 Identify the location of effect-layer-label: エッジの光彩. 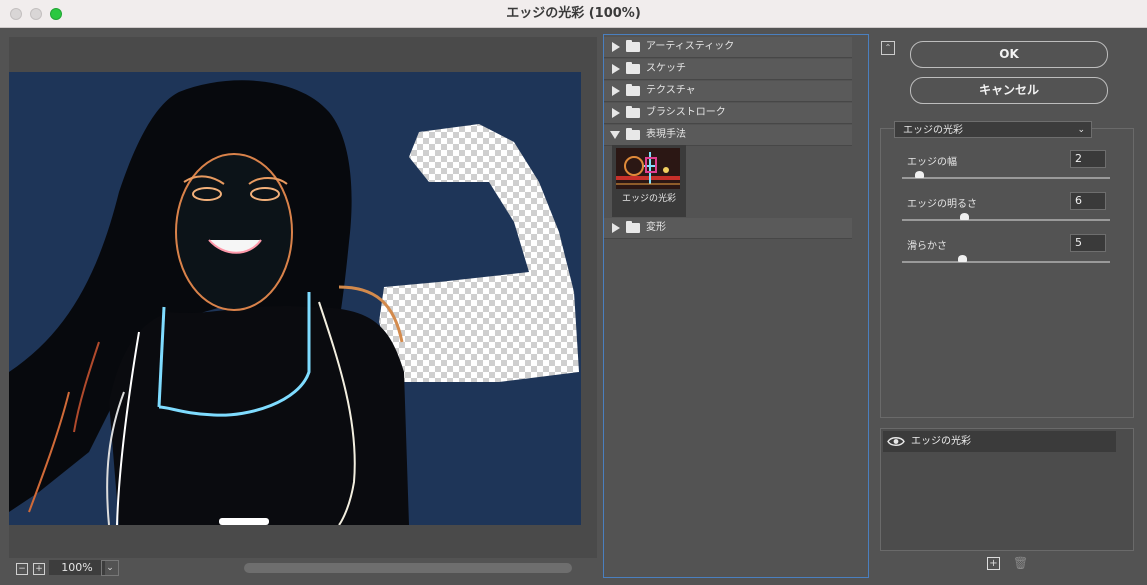
(941, 441).